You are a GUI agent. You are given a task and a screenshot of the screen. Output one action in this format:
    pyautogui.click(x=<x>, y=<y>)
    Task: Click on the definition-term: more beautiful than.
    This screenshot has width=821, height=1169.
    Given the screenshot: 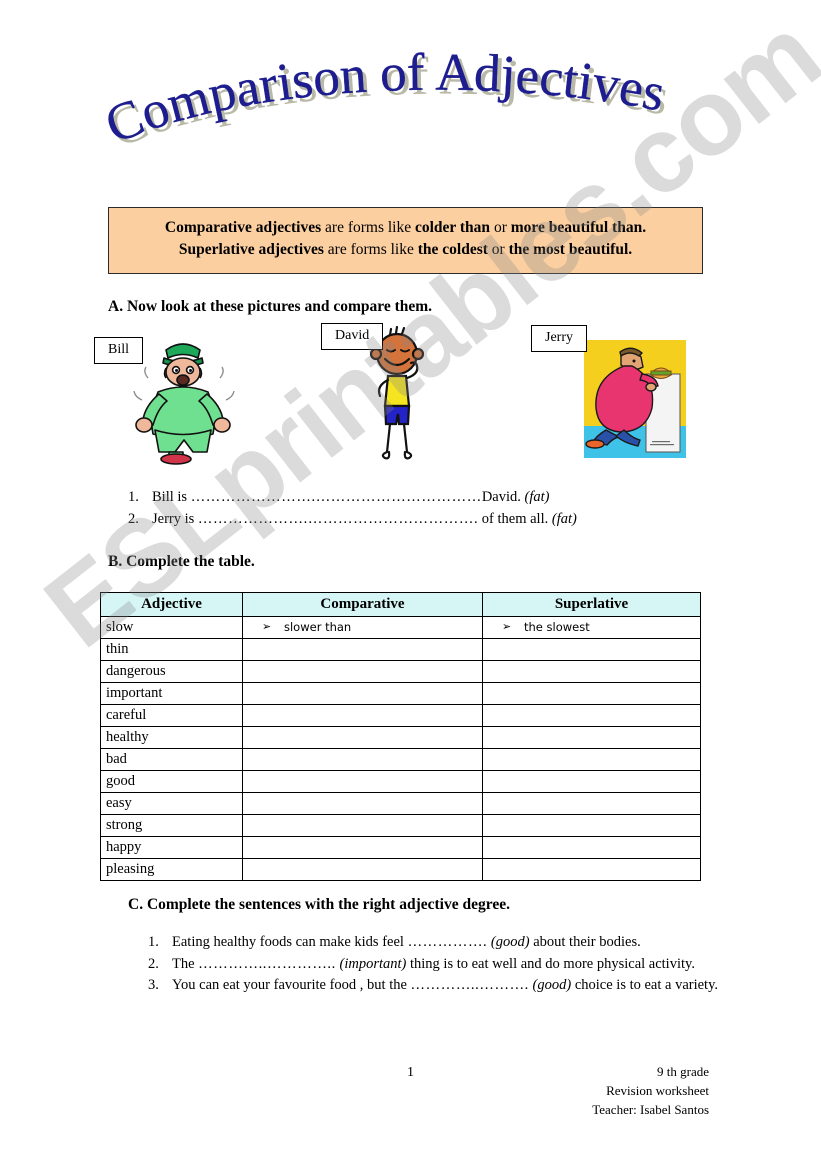 What is the action you would take?
    pyautogui.click(x=578, y=227)
    